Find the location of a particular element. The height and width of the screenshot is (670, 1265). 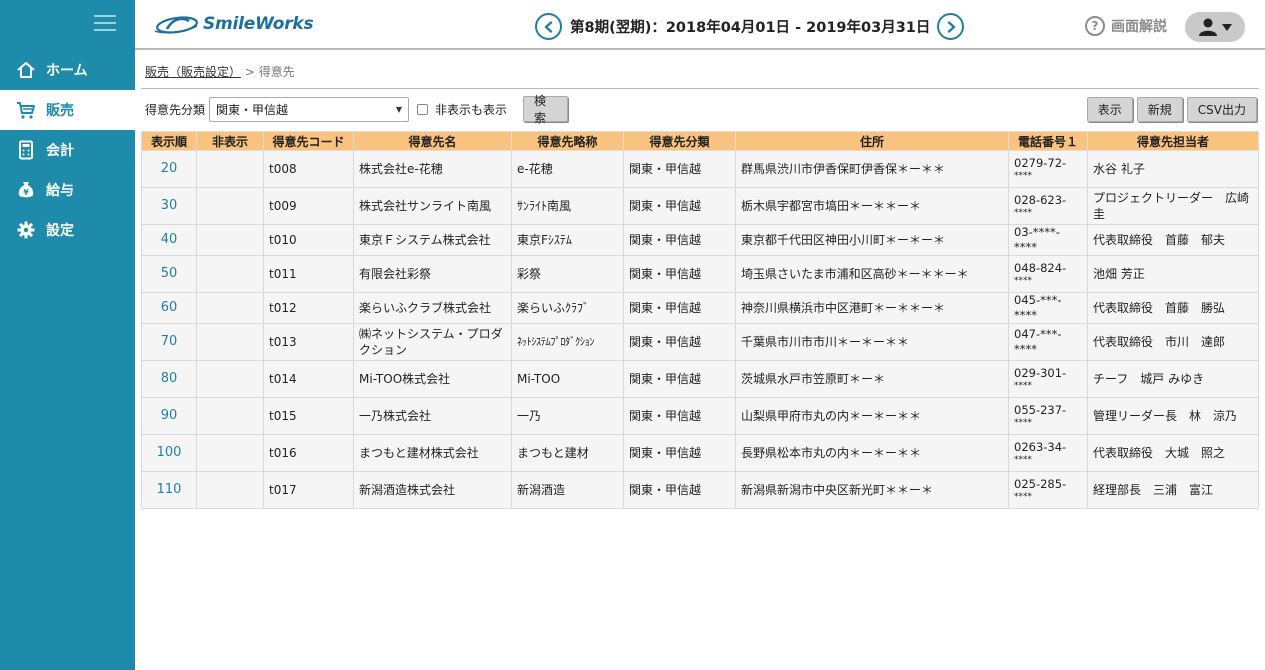

display-order-cell: 30 is located at coordinates (169, 206).